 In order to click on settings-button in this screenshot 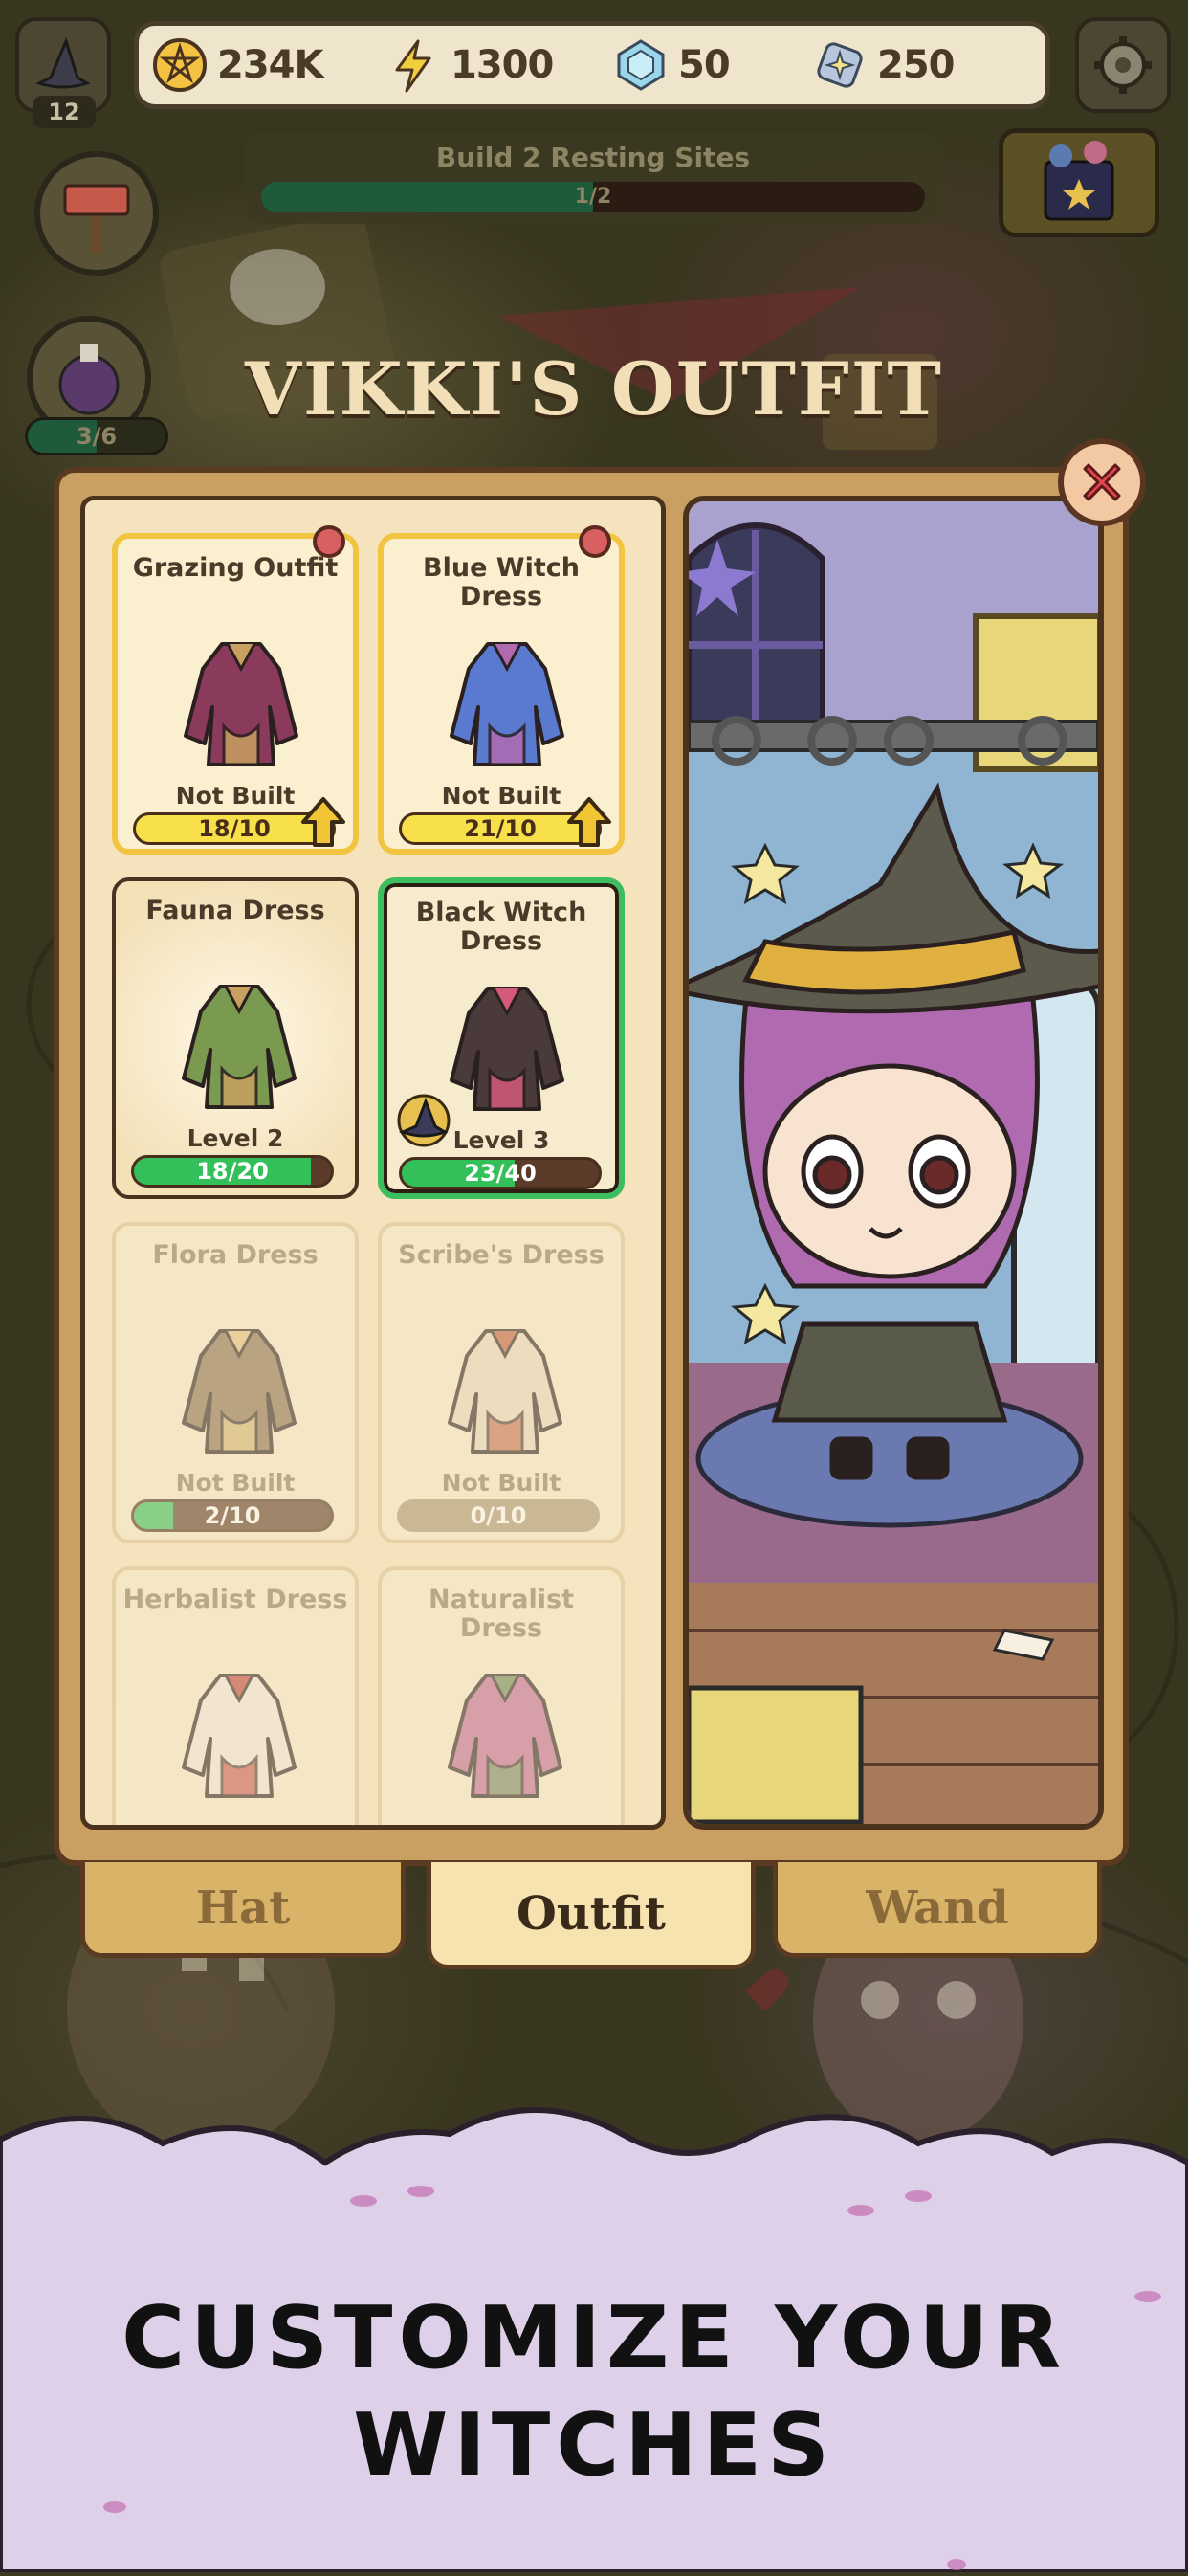, I will do `click(1123, 65)`.